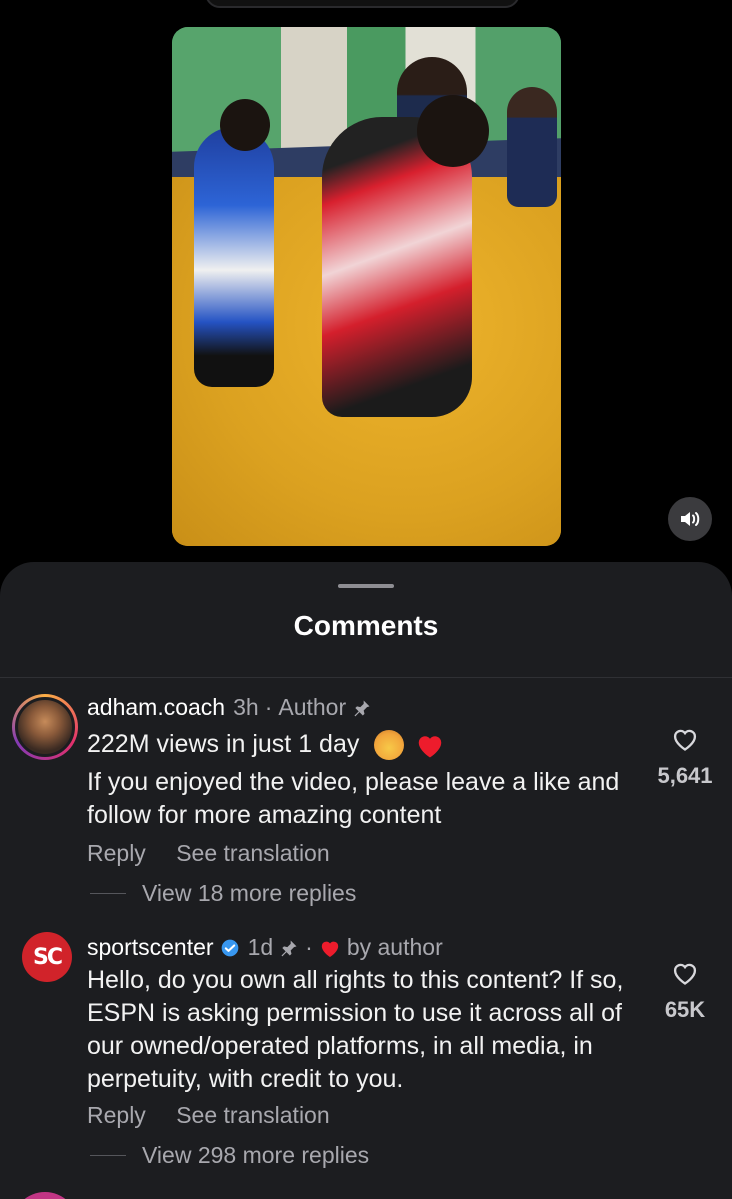 The height and width of the screenshot is (1199, 732). I want to click on like-control: 65K, so click(685, 991).